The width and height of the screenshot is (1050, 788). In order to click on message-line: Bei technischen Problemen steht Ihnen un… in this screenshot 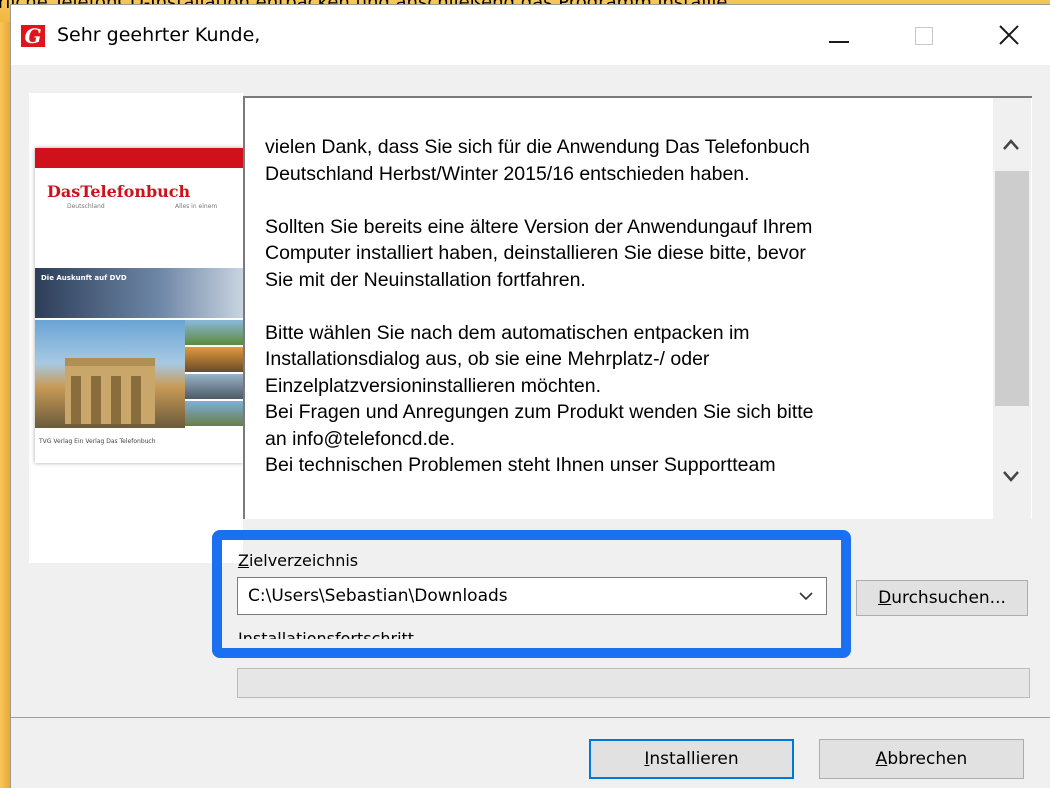, I will do `click(520, 465)`.